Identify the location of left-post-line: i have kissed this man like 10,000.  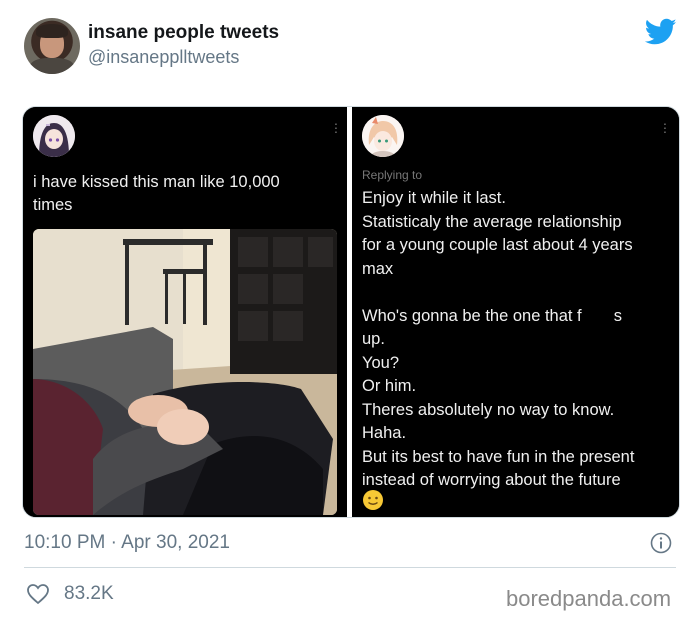
(156, 182).